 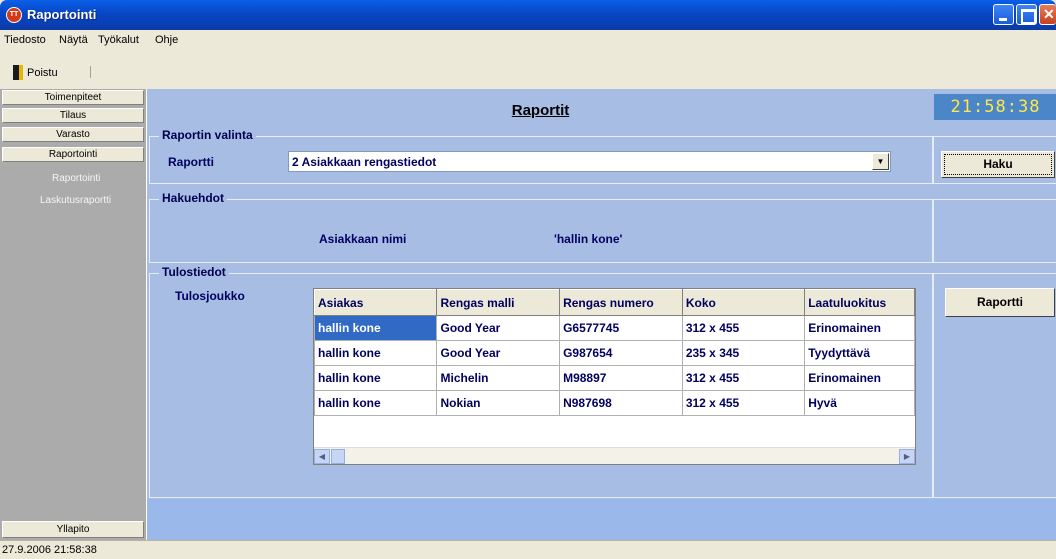 I want to click on status-datetime: 27.9.2006 21:58:38, so click(x=49, y=550).